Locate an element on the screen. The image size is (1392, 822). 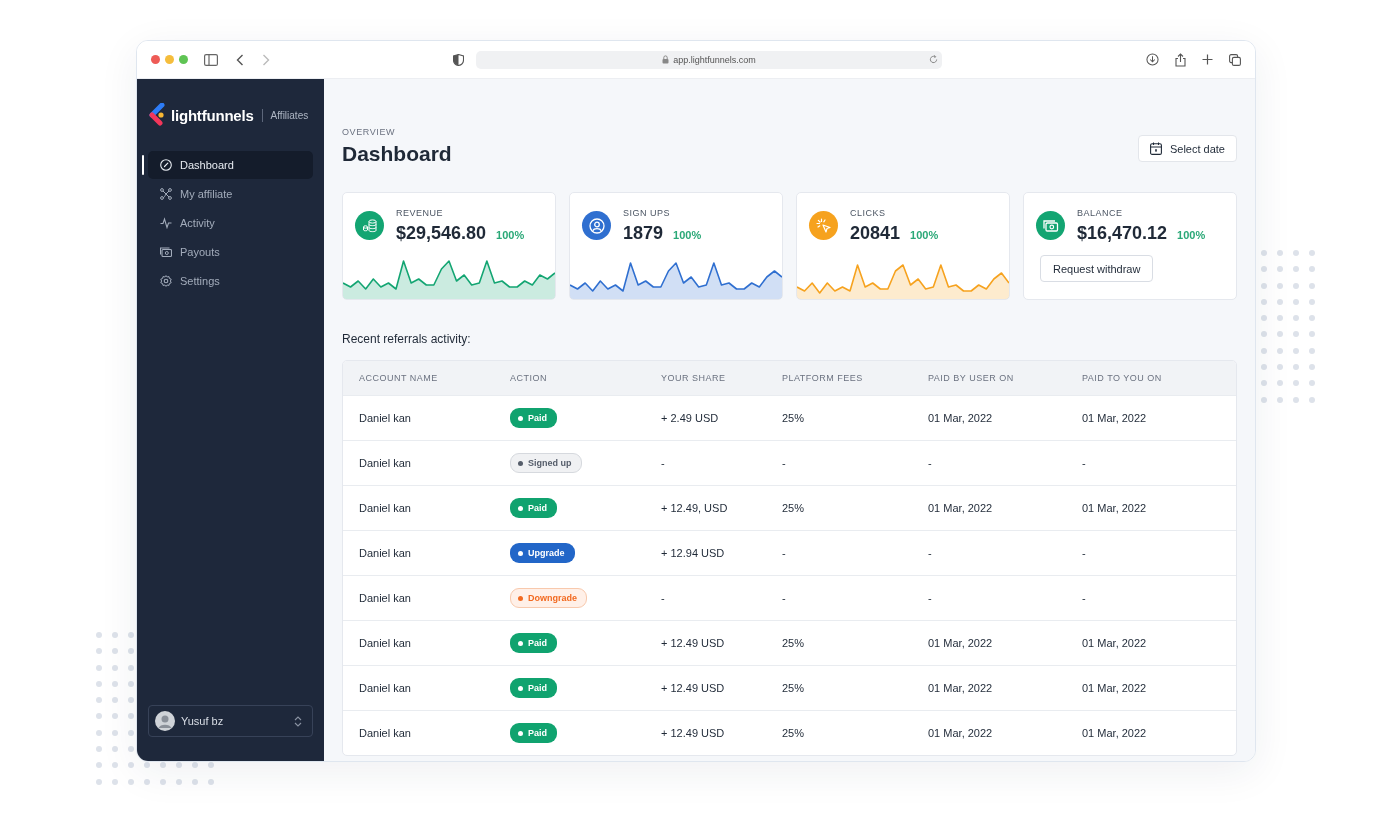
status-badge: Signed up is located at coordinates (546, 463).